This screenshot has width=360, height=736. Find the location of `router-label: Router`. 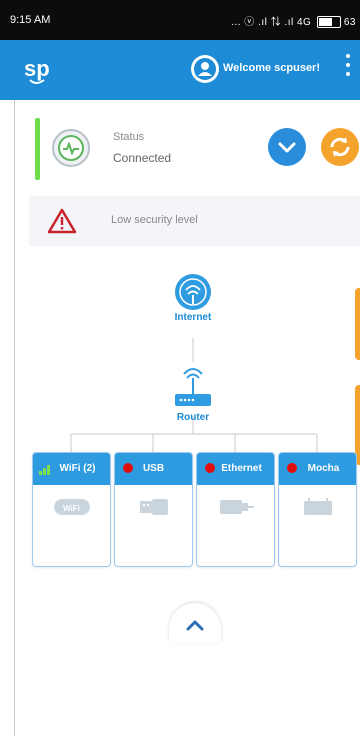

router-label: Router is located at coordinates (193, 417).